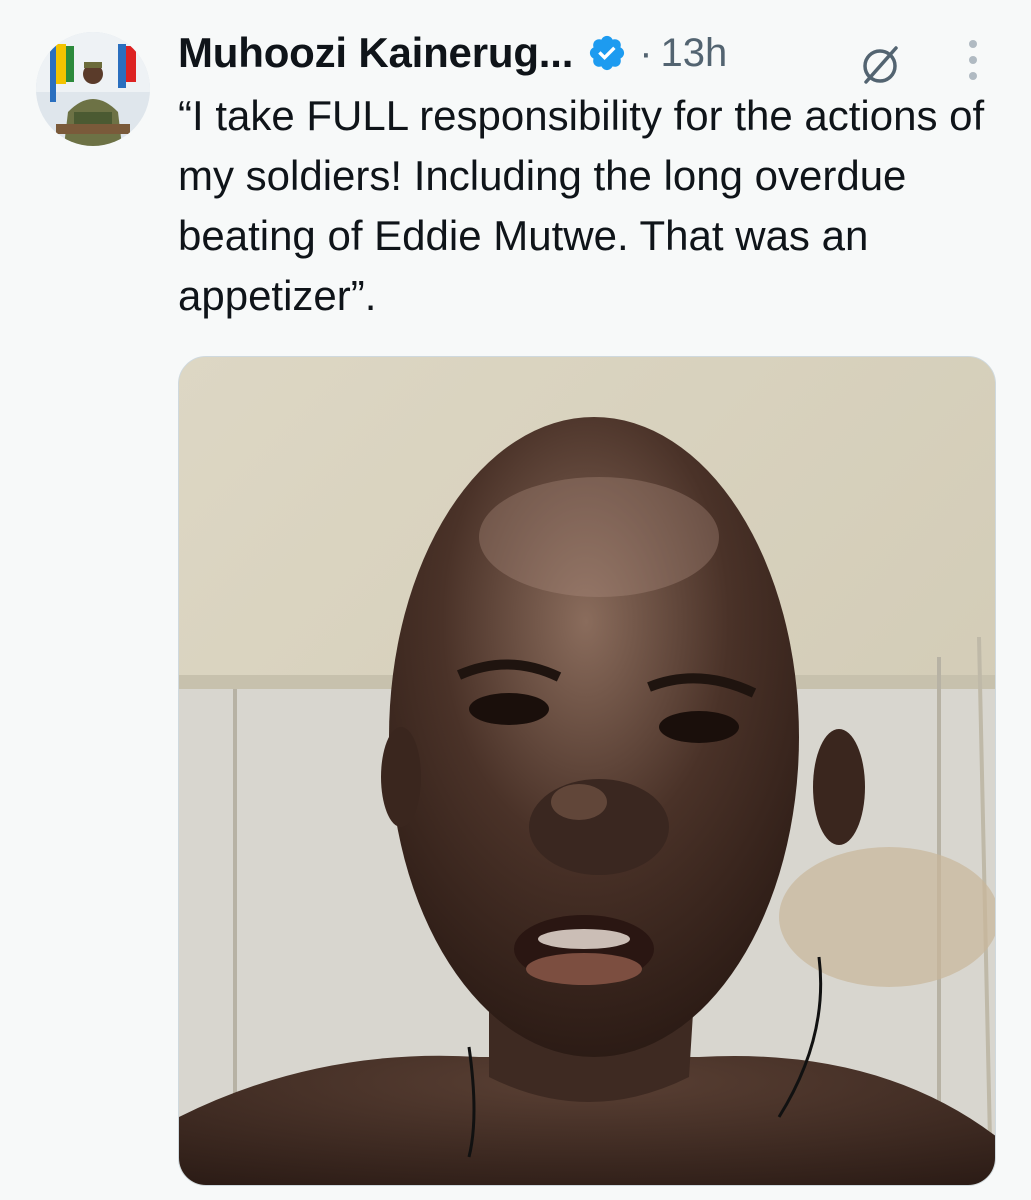 The height and width of the screenshot is (1200, 1031). I want to click on tweet-header: Muhoozi Kainerug... · 13h, so click(452, 53).